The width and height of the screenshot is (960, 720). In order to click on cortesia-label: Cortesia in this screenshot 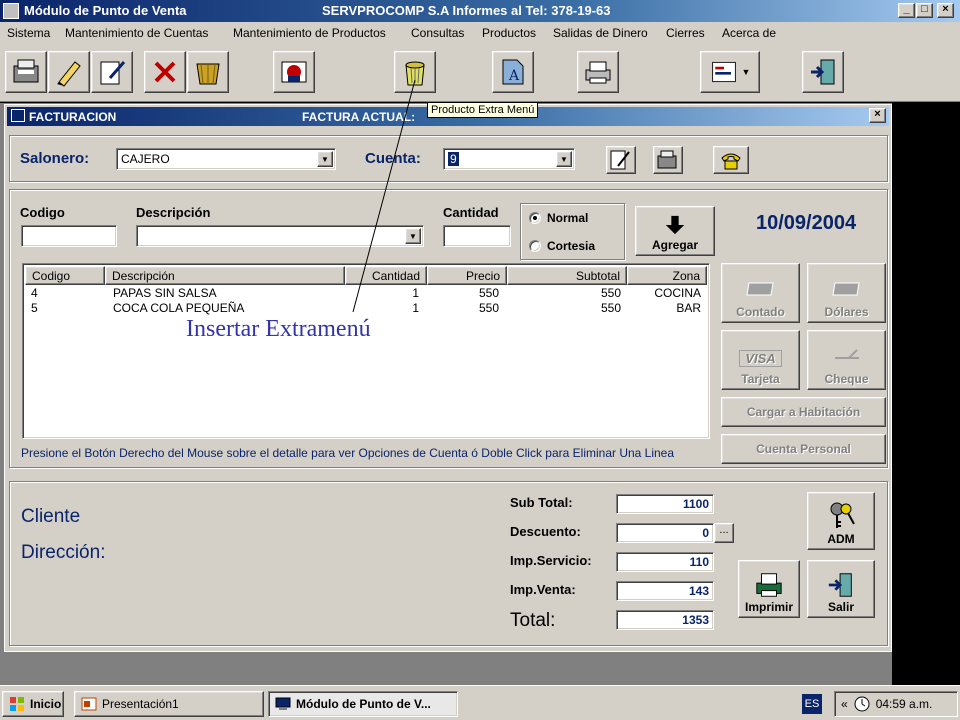, I will do `click(571, 246)`.